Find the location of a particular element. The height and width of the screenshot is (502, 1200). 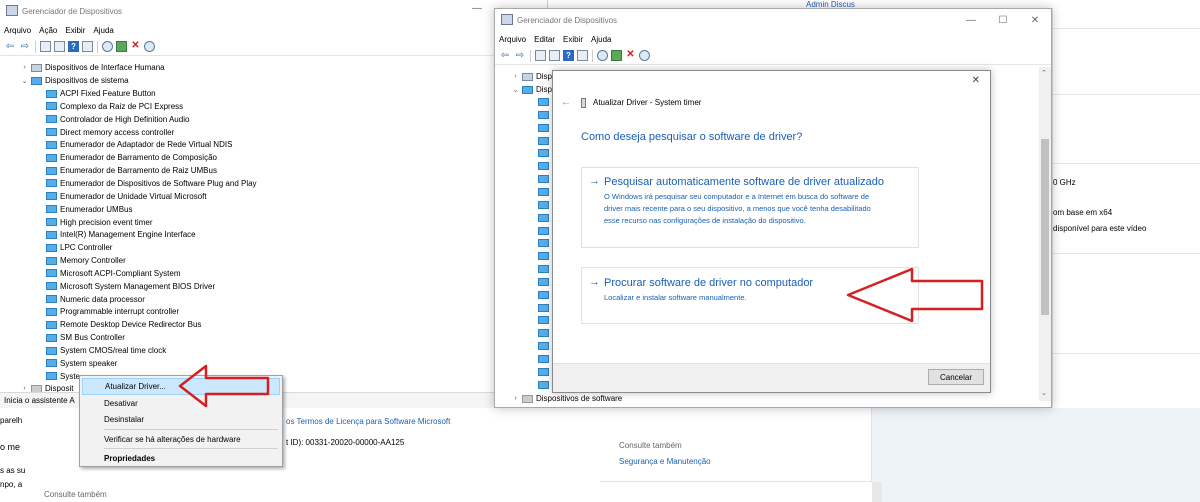

tree-category-label: Dispositivos de Interface Humana is located at coordinates (105, 67).